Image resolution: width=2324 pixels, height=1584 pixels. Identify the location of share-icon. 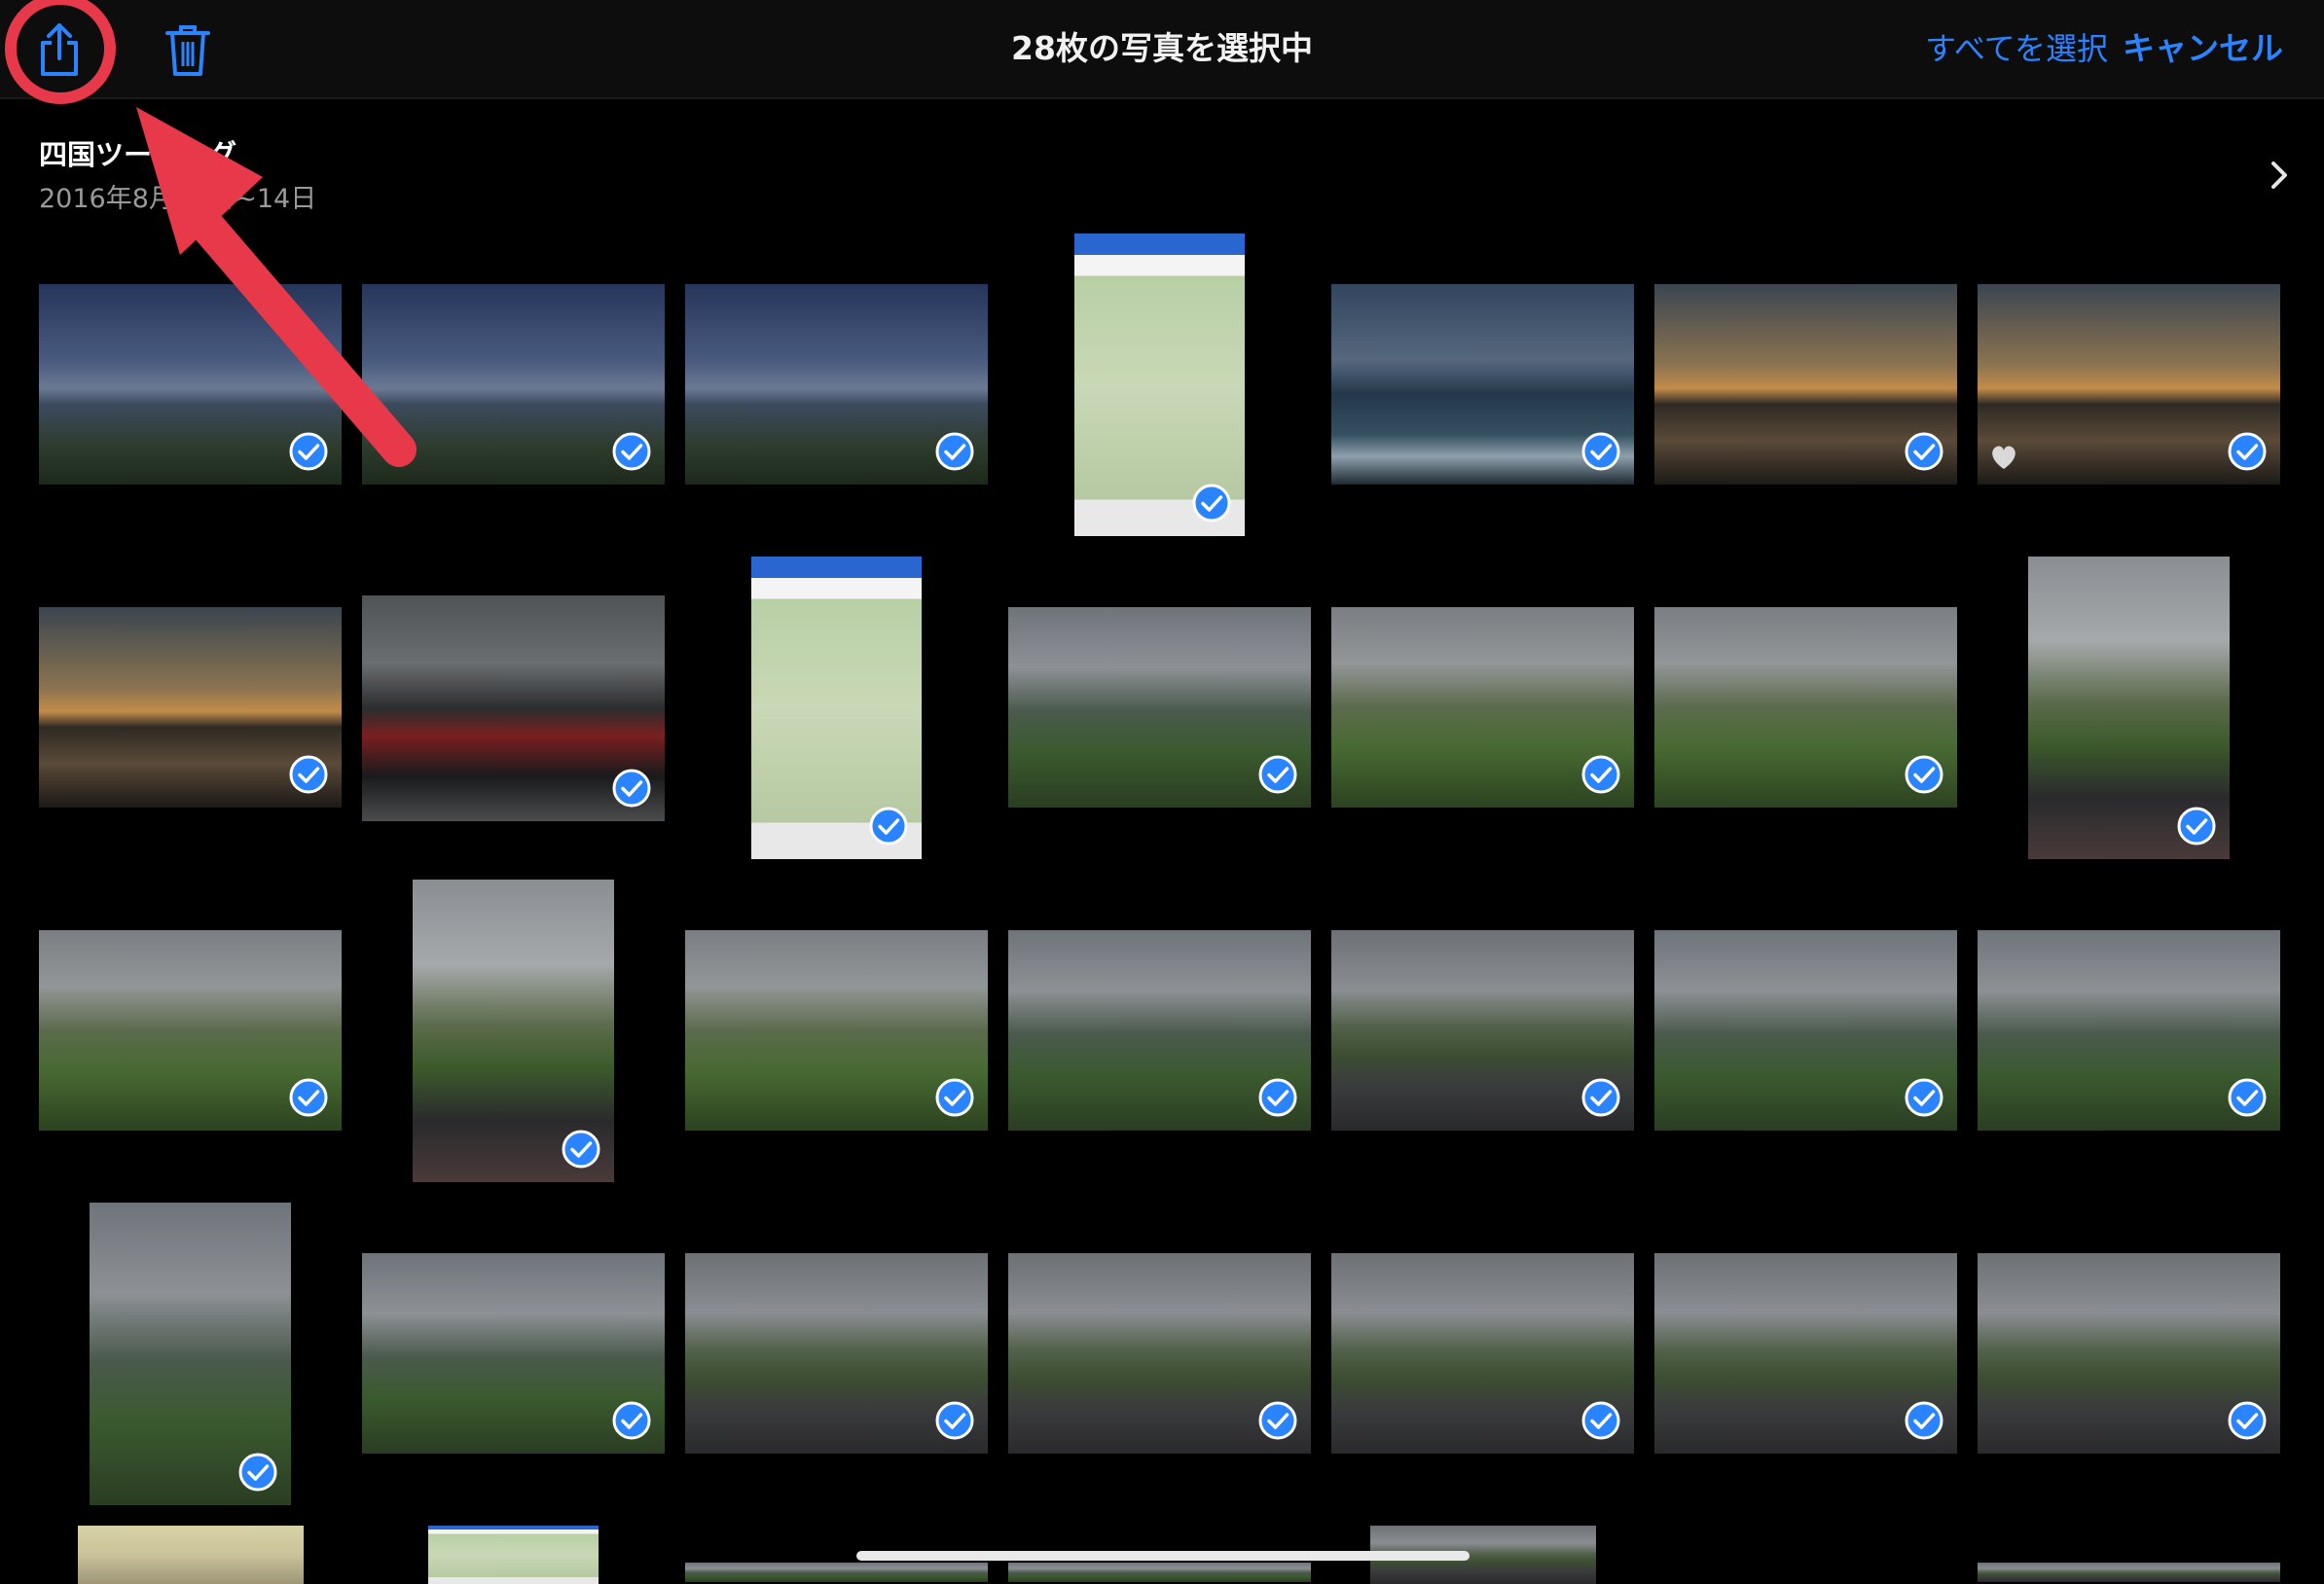
(59, 50).